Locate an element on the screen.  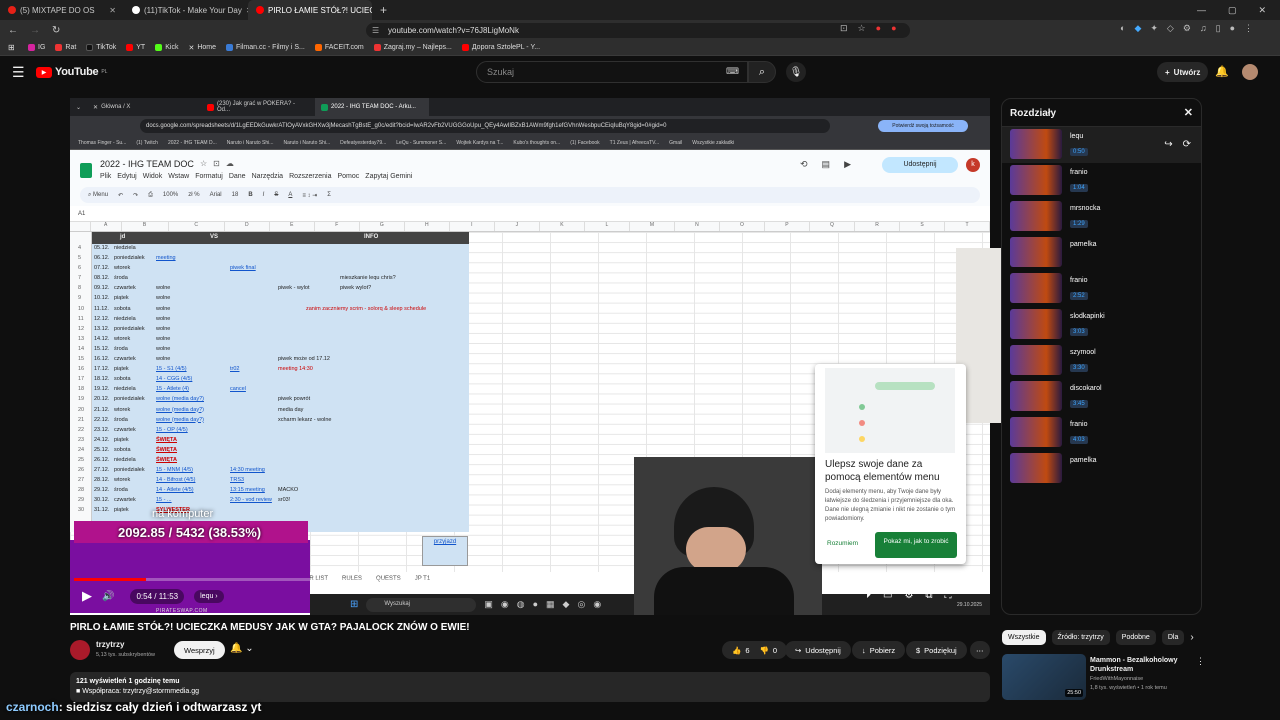
extension-icon: ◆ is located at coordinates (1137, 28).